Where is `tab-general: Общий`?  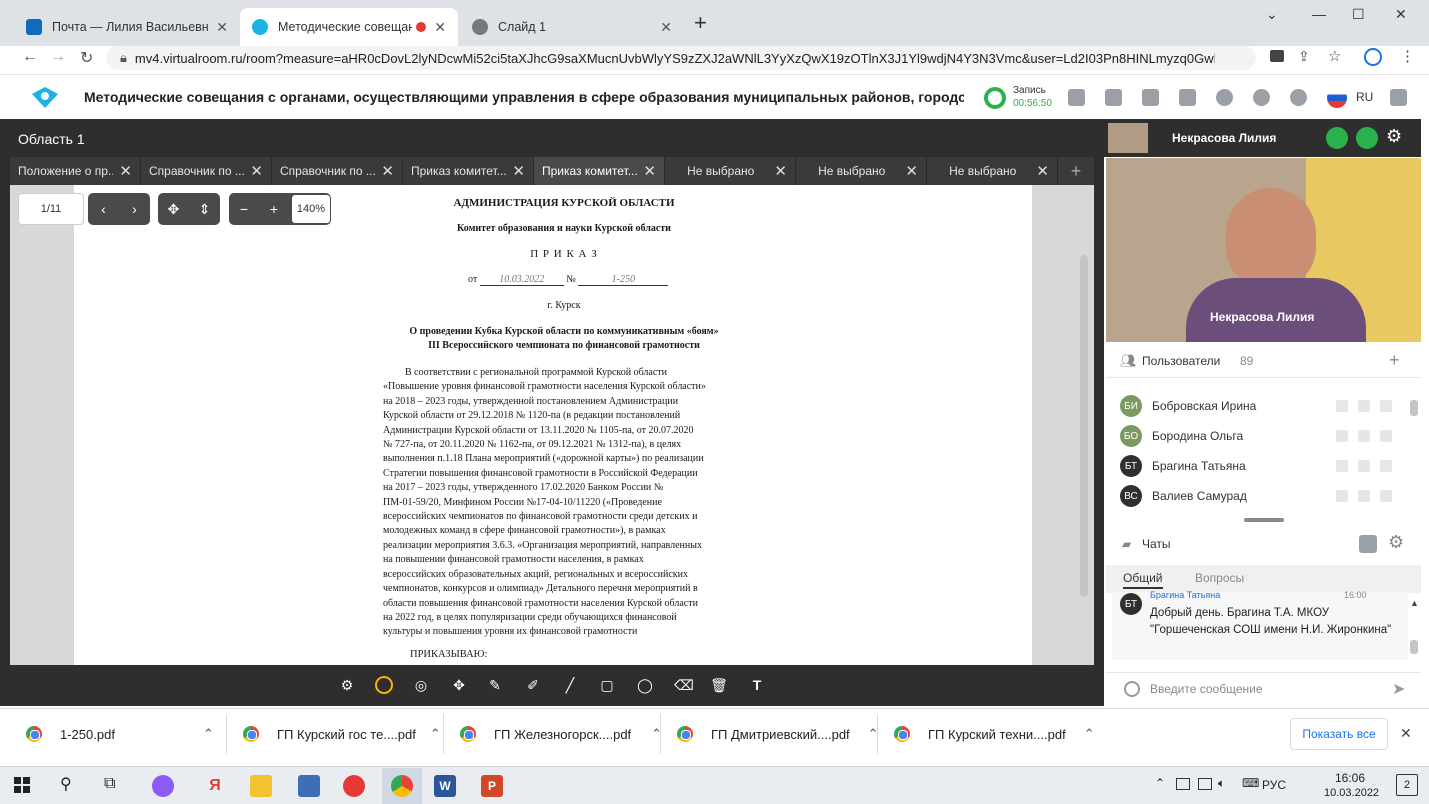 tab-general: Общий is located at coordinates (1143, 580).